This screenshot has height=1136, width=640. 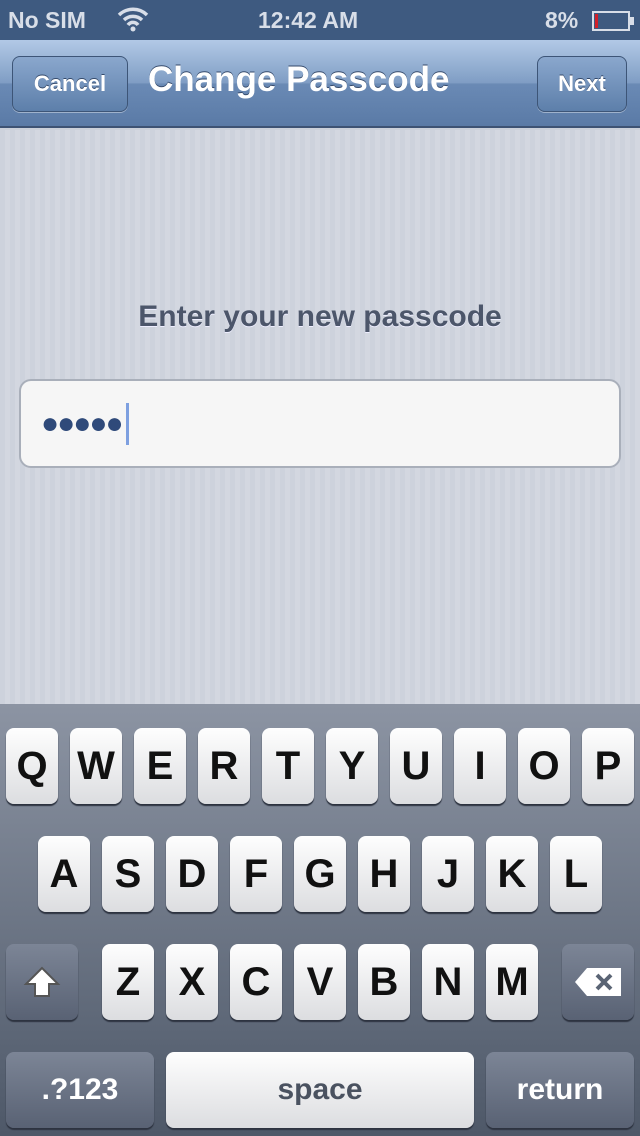 What do you see at coordinates (560, 1090) in the screenshot?
I see `return-key: return` at bounding box center [560, 1090].